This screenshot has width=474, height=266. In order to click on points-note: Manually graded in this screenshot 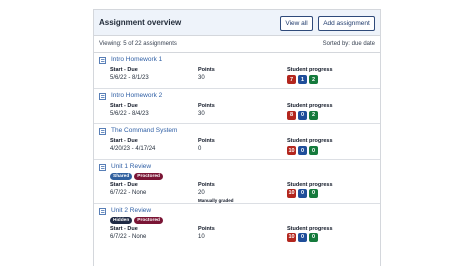, I will do `click(216, 200)`.